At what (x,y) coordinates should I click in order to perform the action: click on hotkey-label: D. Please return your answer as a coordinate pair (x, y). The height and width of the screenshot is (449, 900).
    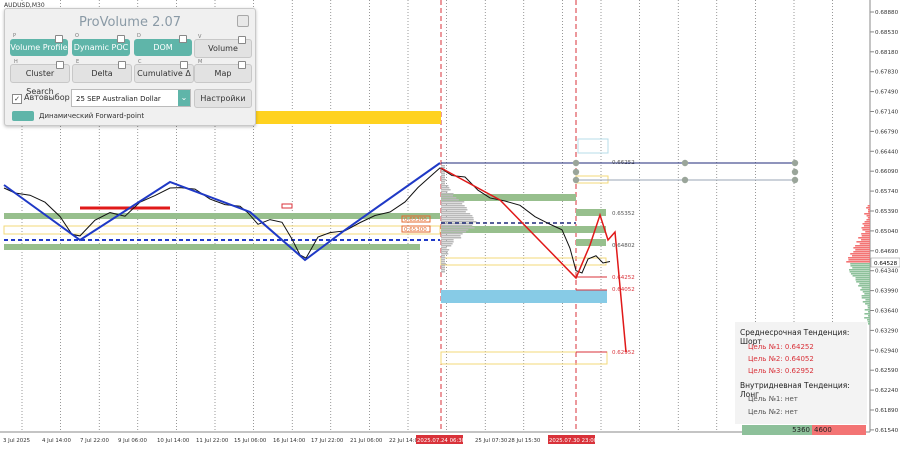
    Looking at the image, I should click on (139, 36).